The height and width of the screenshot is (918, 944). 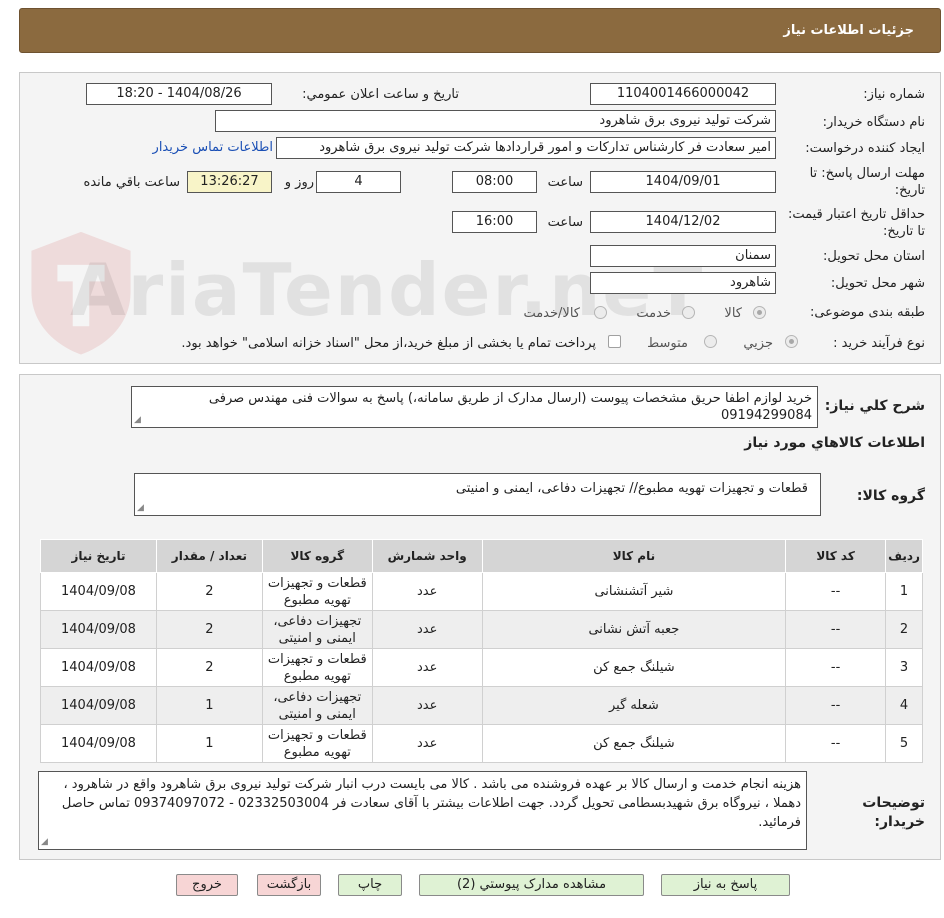 What do you see at coordinates (683, 182) in the screenshot?
I see `reply-date-field: 1404/09/01` at bounding box center [683, 182].